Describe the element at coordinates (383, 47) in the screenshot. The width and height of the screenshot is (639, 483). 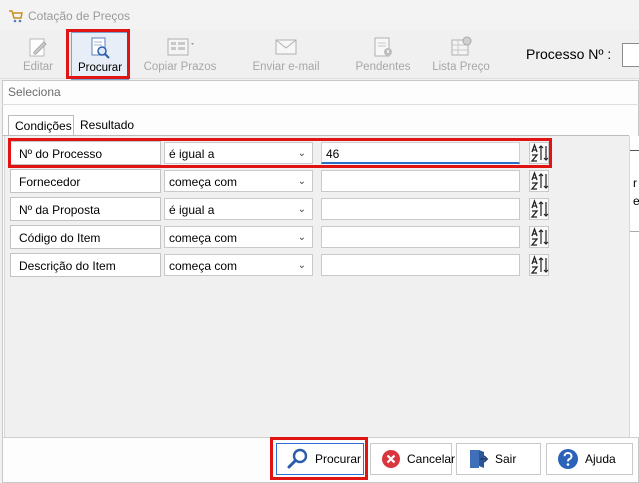
I see `pending-list-icon` at that location.